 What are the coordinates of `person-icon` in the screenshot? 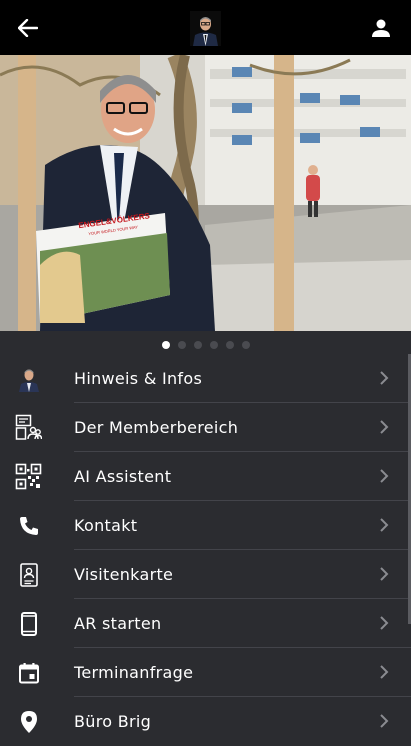 It's located at (381, 28).